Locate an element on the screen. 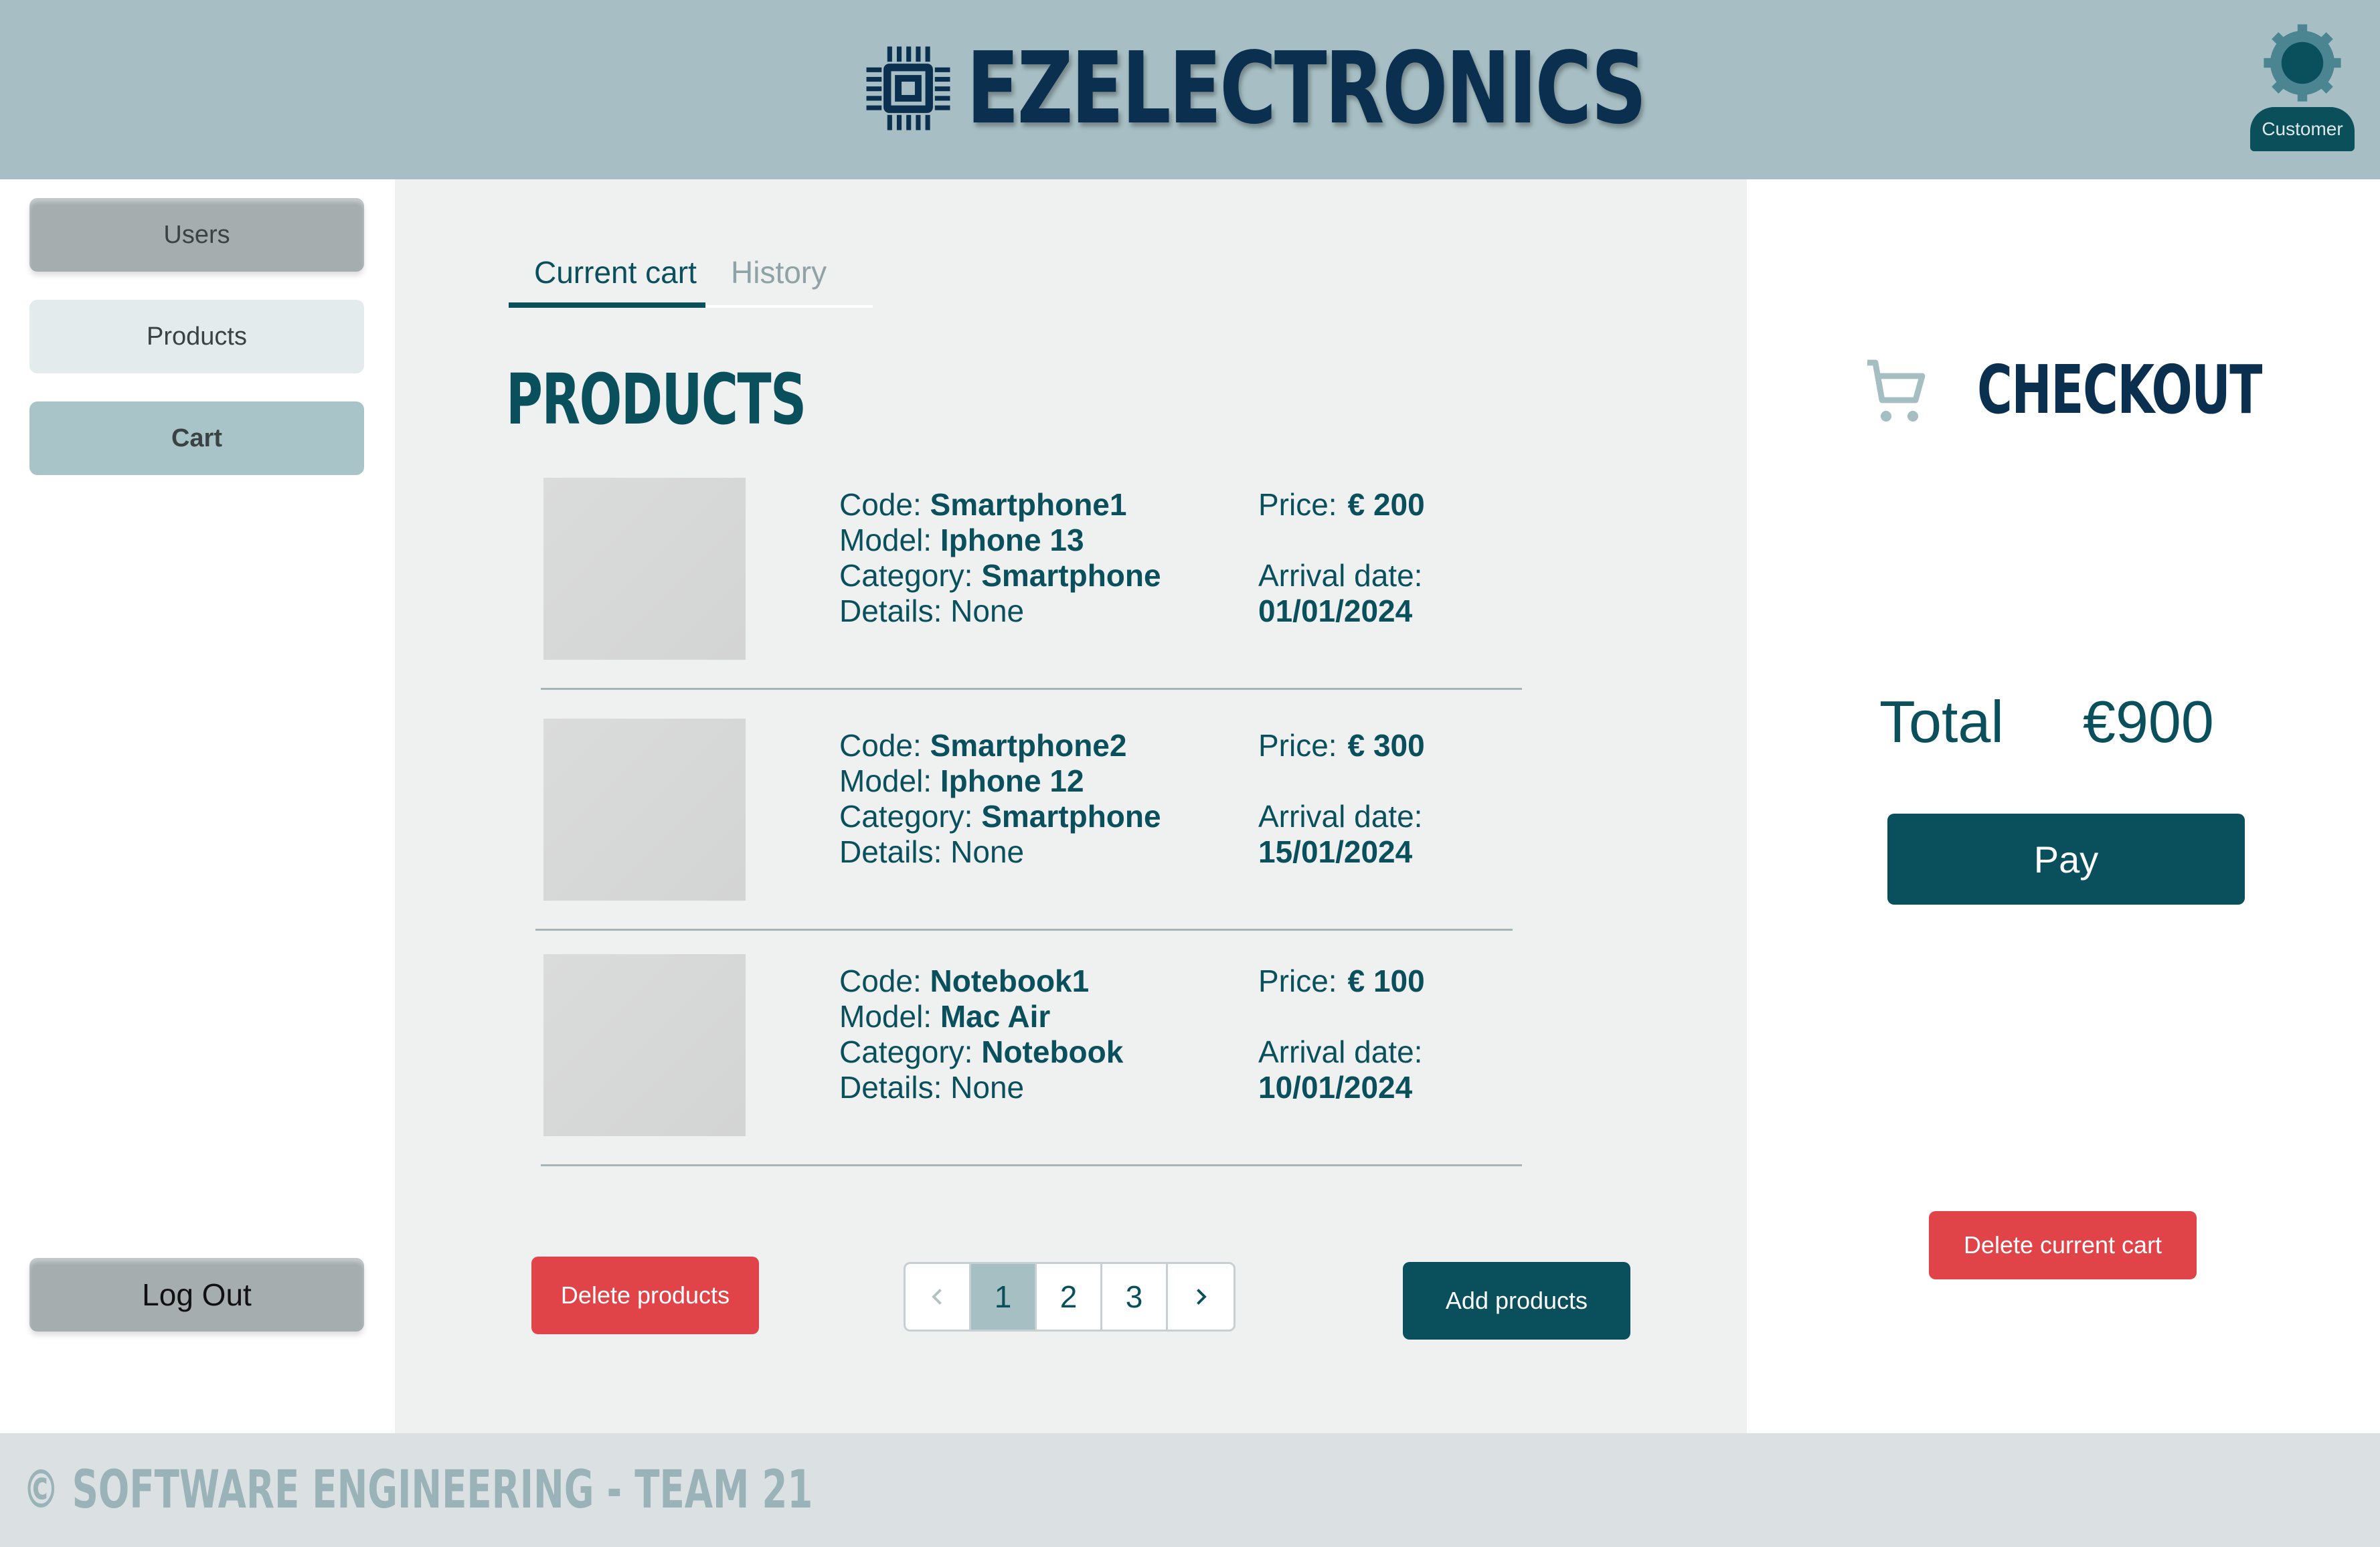  logout-button: Log Out is located at coordinates (197, 1295).